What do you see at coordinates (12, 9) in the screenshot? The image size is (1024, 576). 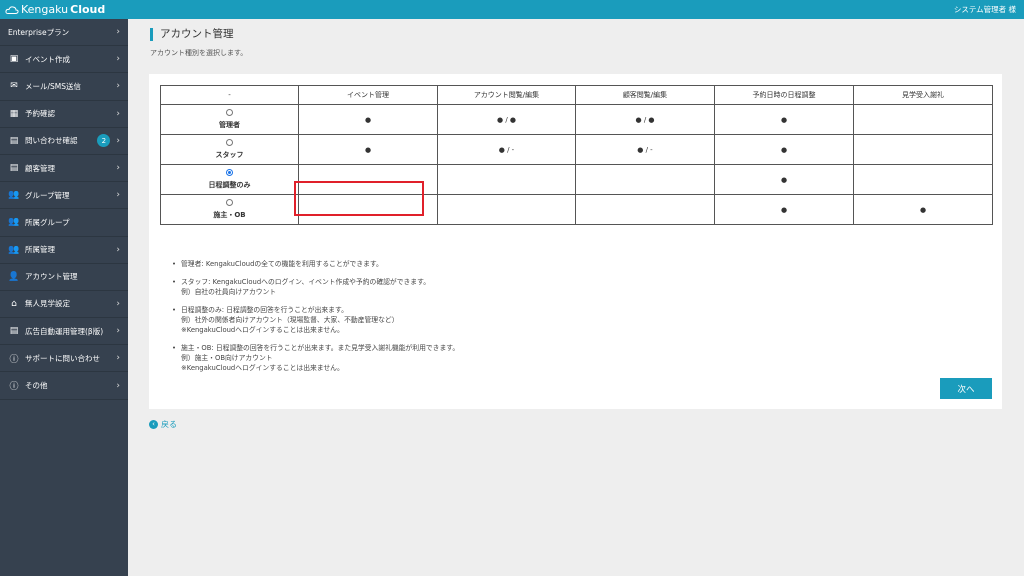 I see `cloud-logo-icon` at bounding box center [12, 9].